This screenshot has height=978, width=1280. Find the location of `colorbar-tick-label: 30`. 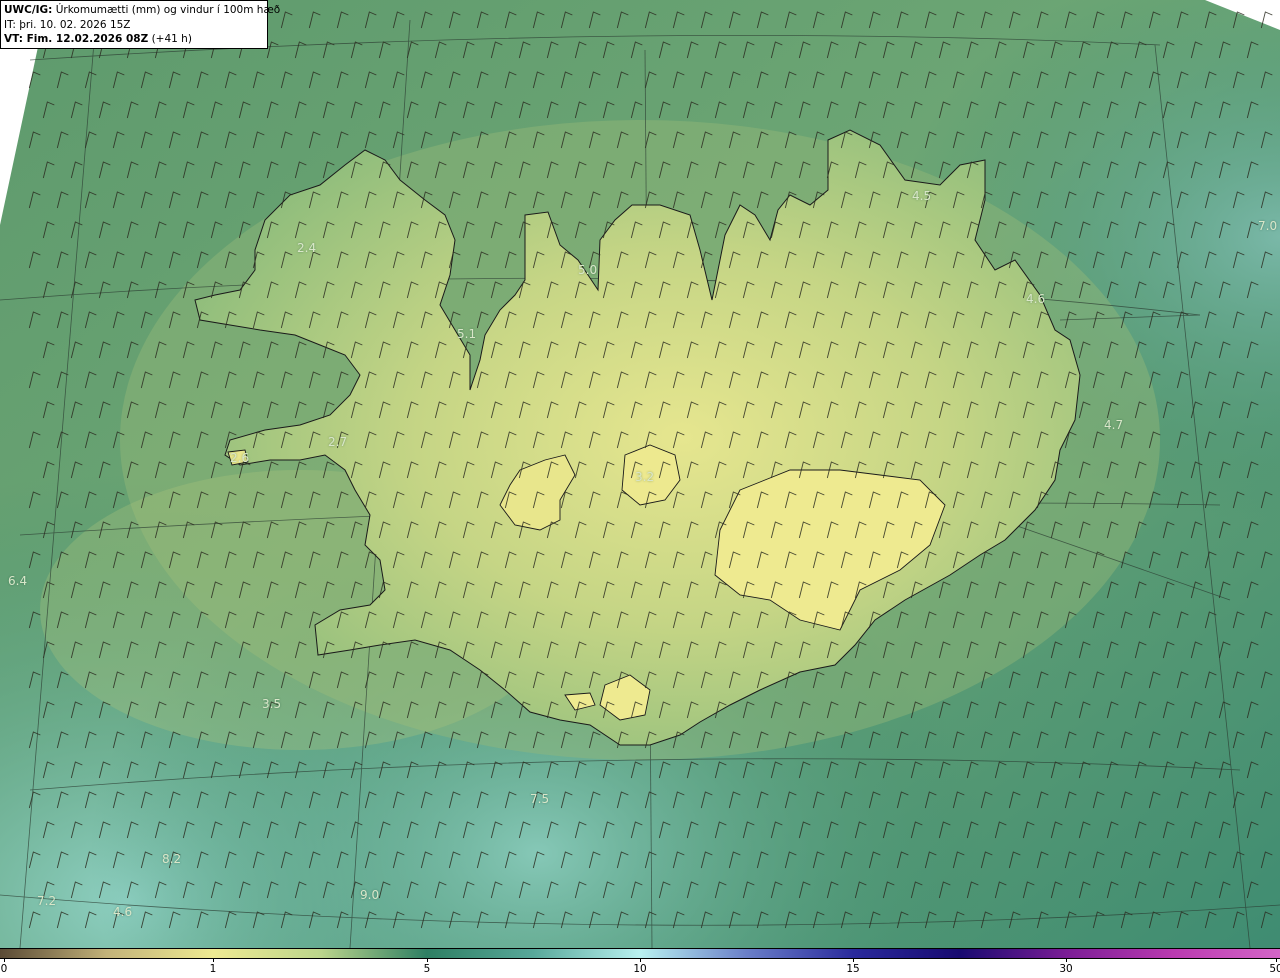

colorbar-tick-label: 30 is located at coordinates (1066, 969).